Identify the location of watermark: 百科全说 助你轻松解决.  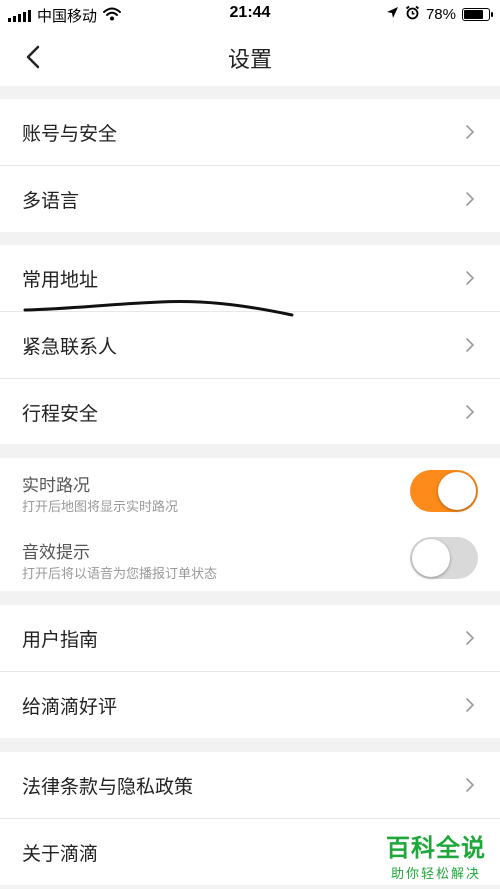
(436, 855).